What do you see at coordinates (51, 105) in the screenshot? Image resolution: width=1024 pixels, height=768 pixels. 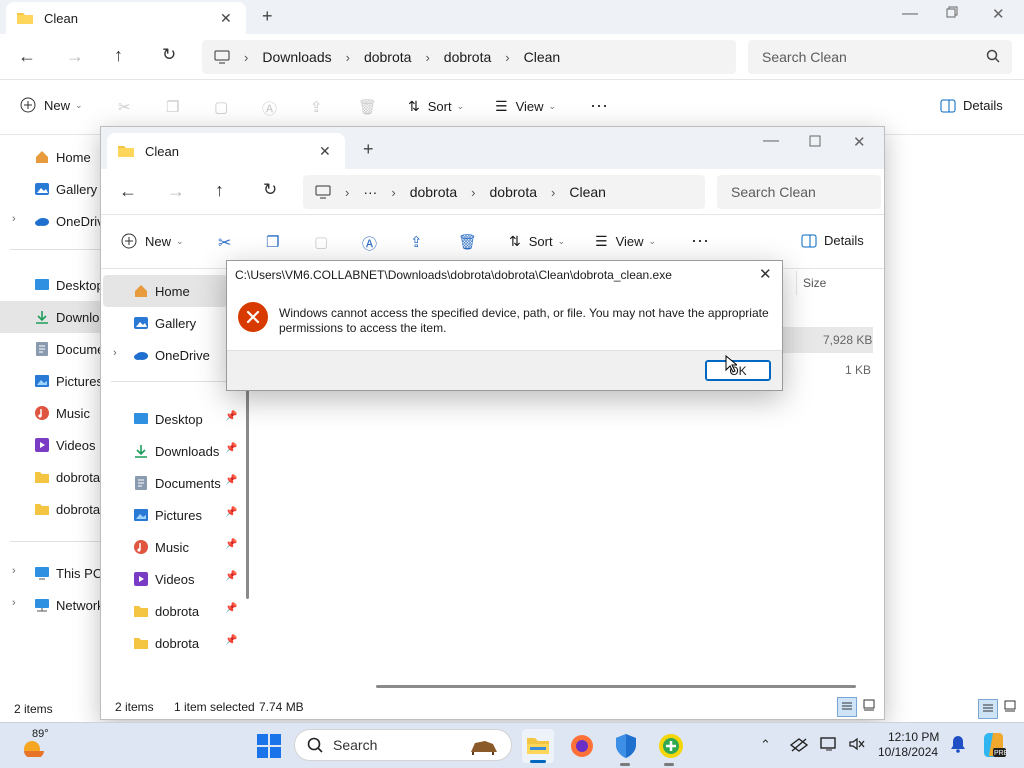 I see `back-new-button: New ⌄` at bounding box center [51, 105].